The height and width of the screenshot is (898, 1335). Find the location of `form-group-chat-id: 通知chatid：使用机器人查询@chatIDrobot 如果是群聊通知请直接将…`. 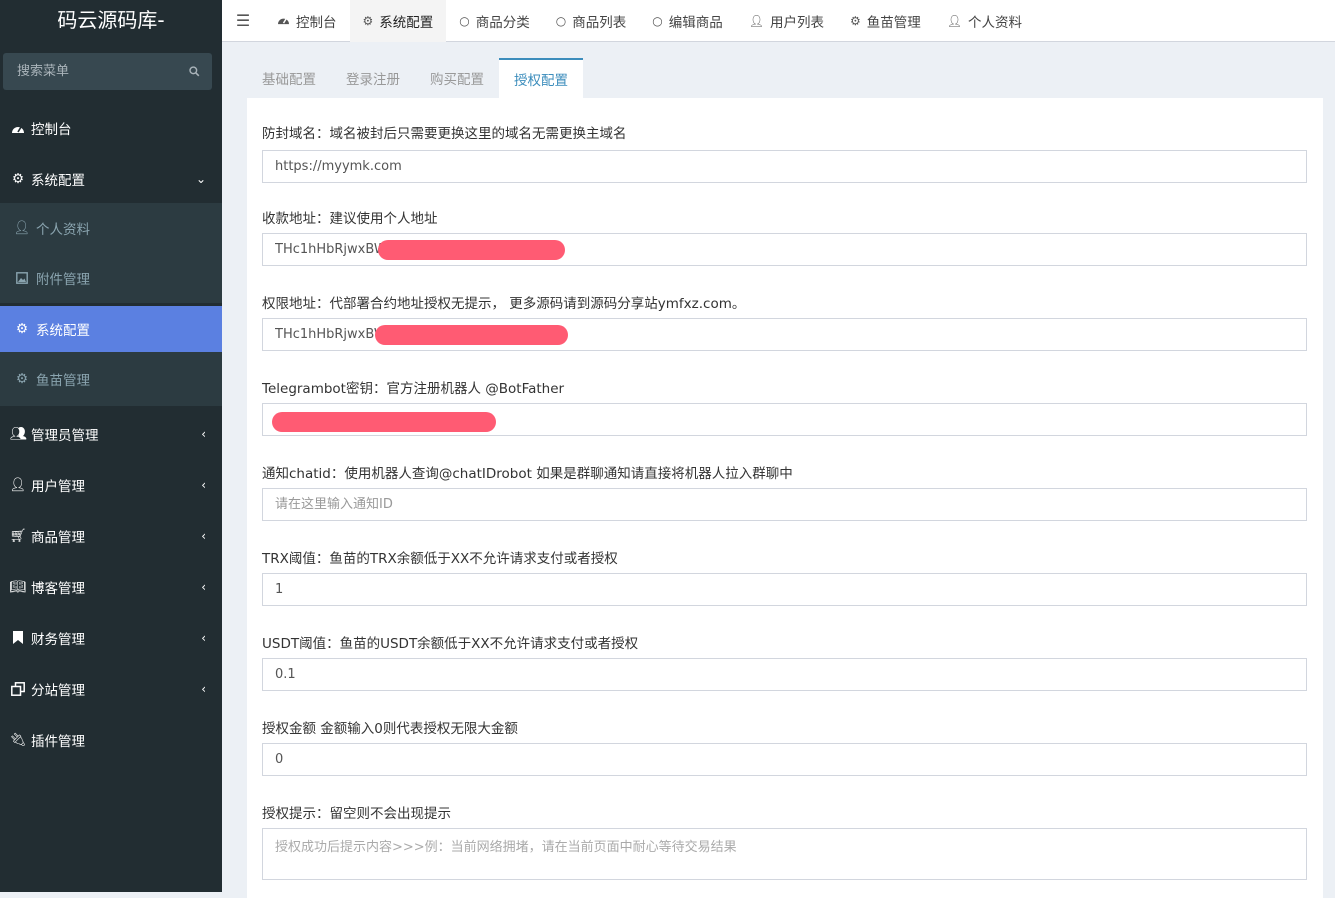

form-group-chat-id: 通知chatid：使用机器人查询@chatIDrobot 如果是群聊通知请直接将… is located at coordinates (784, 480).